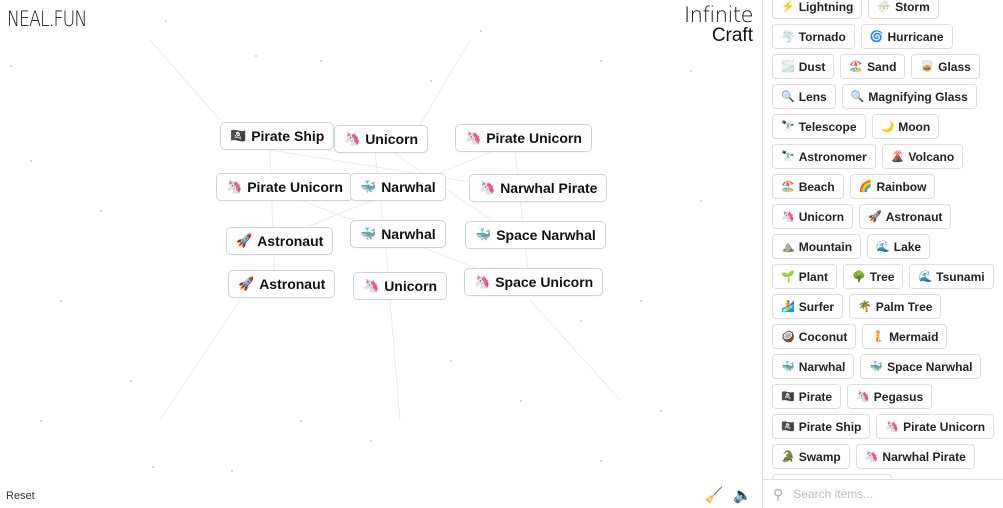 This screenshot has width=1003, height=508. Describe the element at coordinates (890, 396) in the screenshot. I see `sidebar-item: 🦄 Pegasus` at that location.